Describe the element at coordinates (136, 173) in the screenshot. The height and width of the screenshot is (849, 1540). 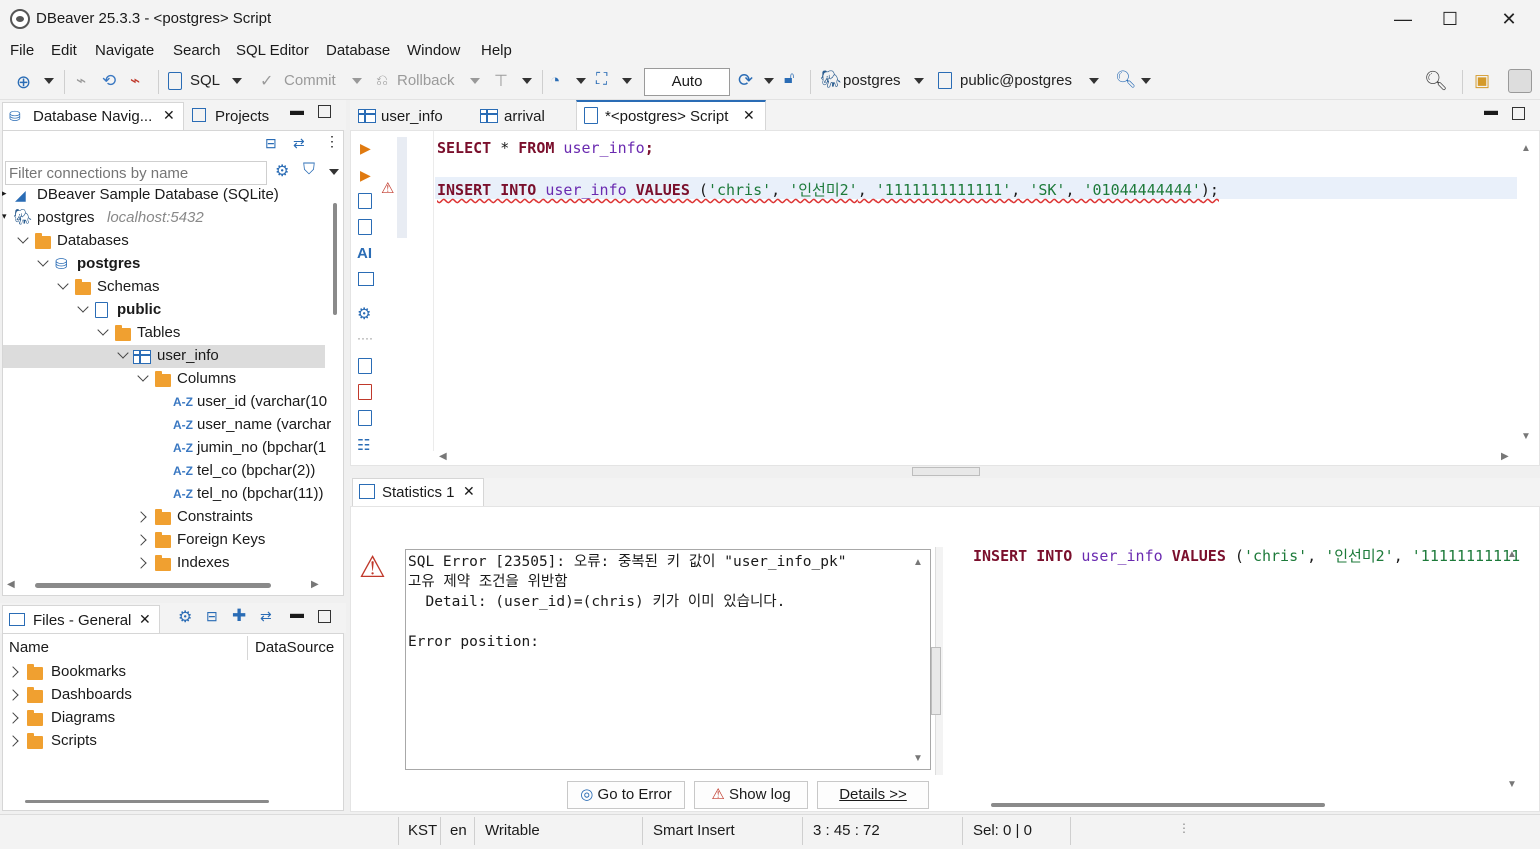
I see `connection-filter-input` at that location.